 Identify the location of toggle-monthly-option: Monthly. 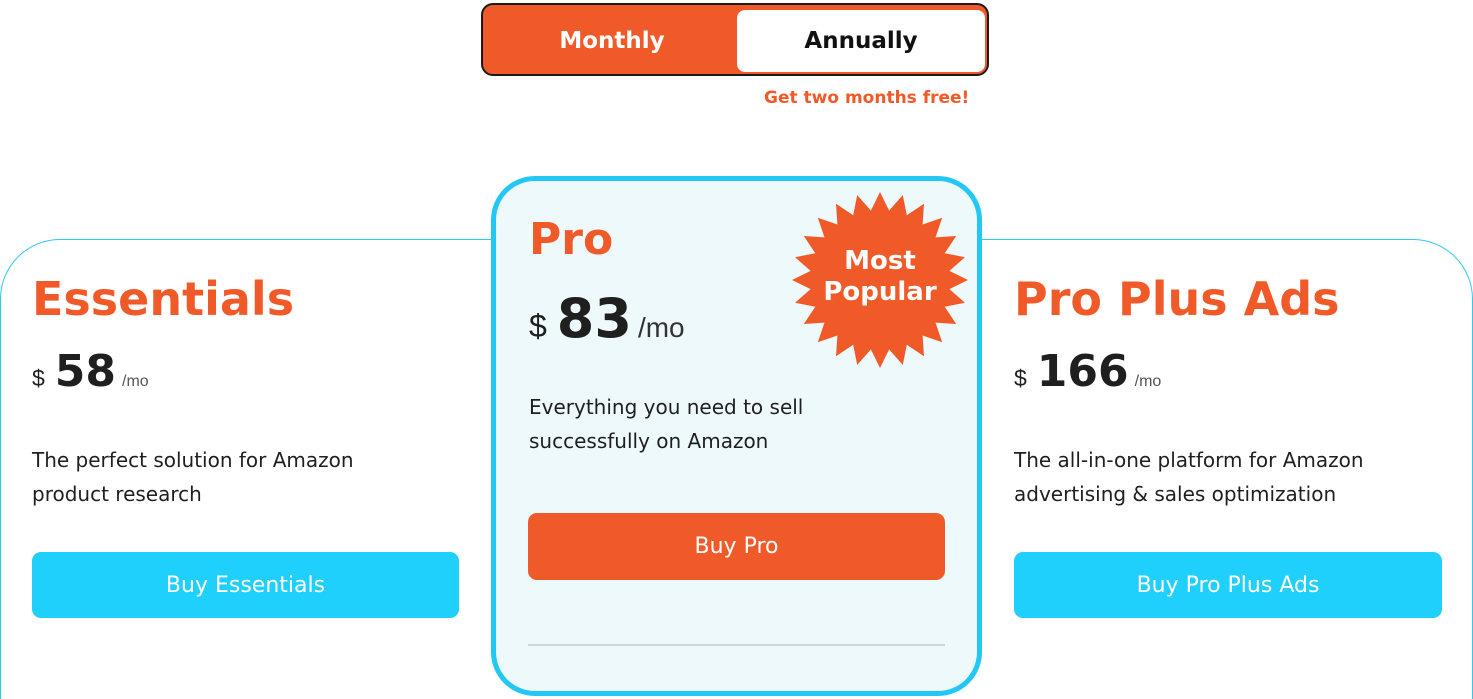
(612, 41).